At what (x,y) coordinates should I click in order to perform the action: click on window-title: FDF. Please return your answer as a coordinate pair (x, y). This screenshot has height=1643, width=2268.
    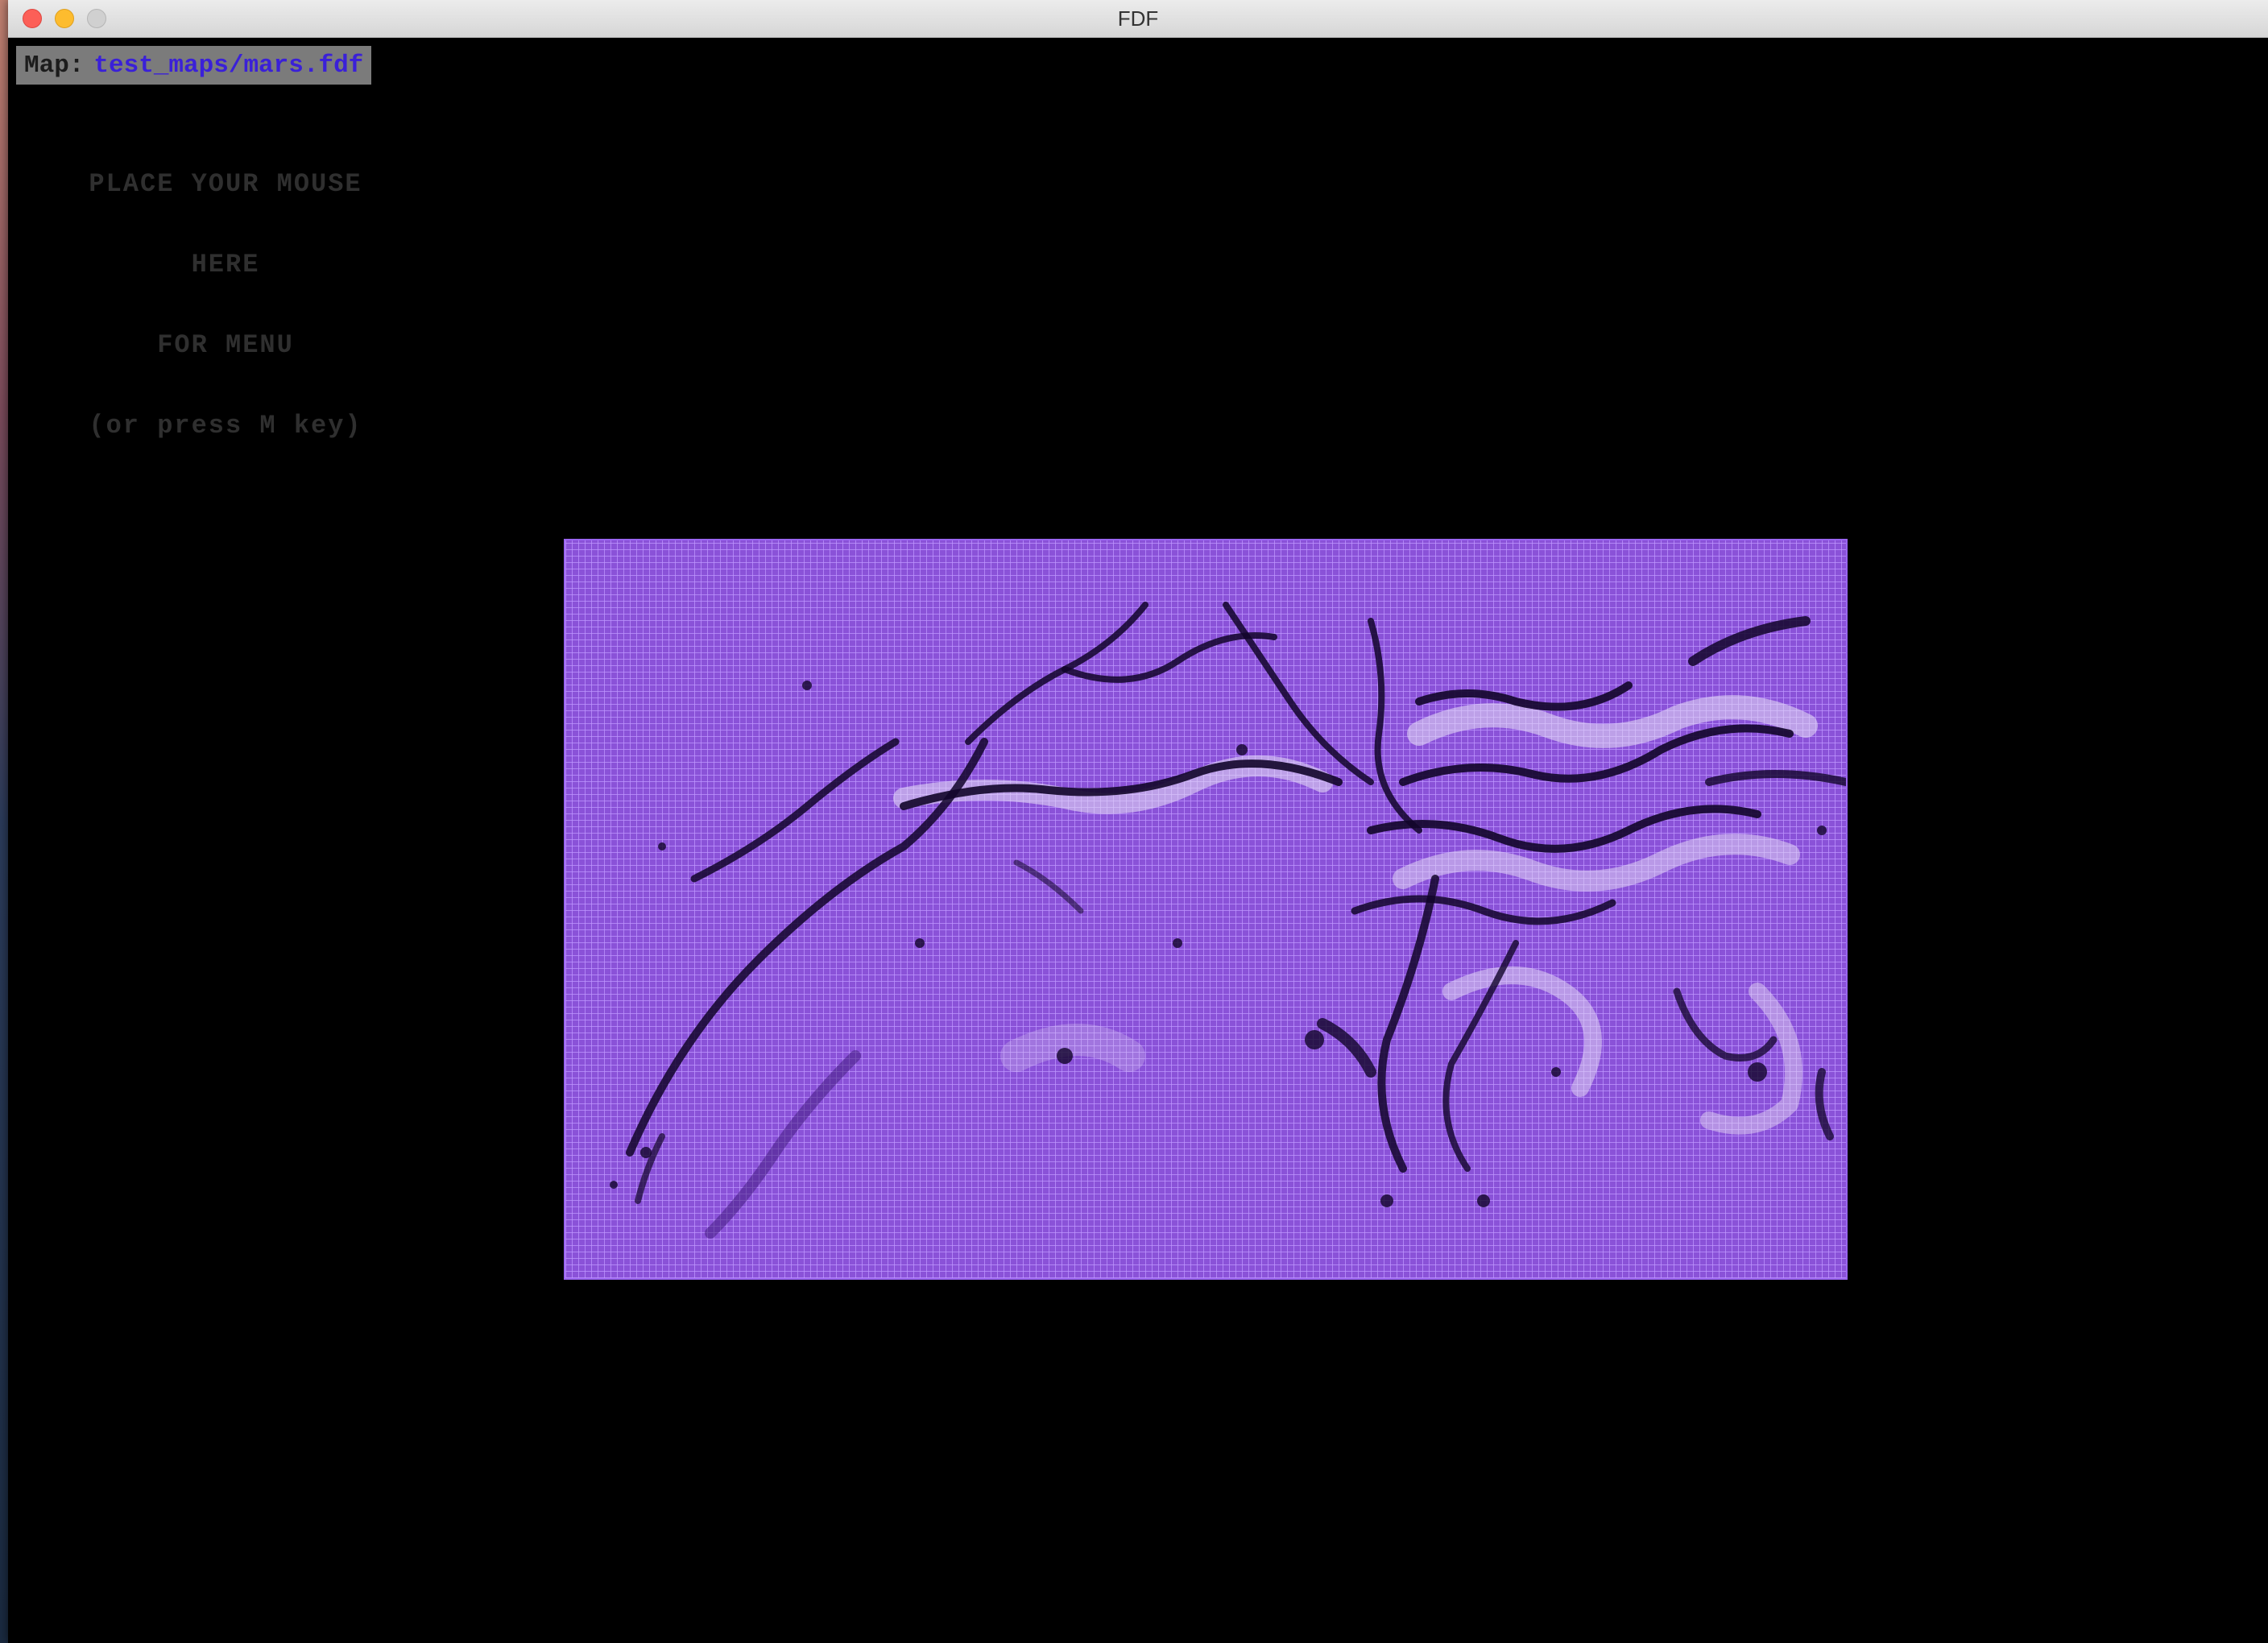
    Looking at the image, I should click on (1138, 18).